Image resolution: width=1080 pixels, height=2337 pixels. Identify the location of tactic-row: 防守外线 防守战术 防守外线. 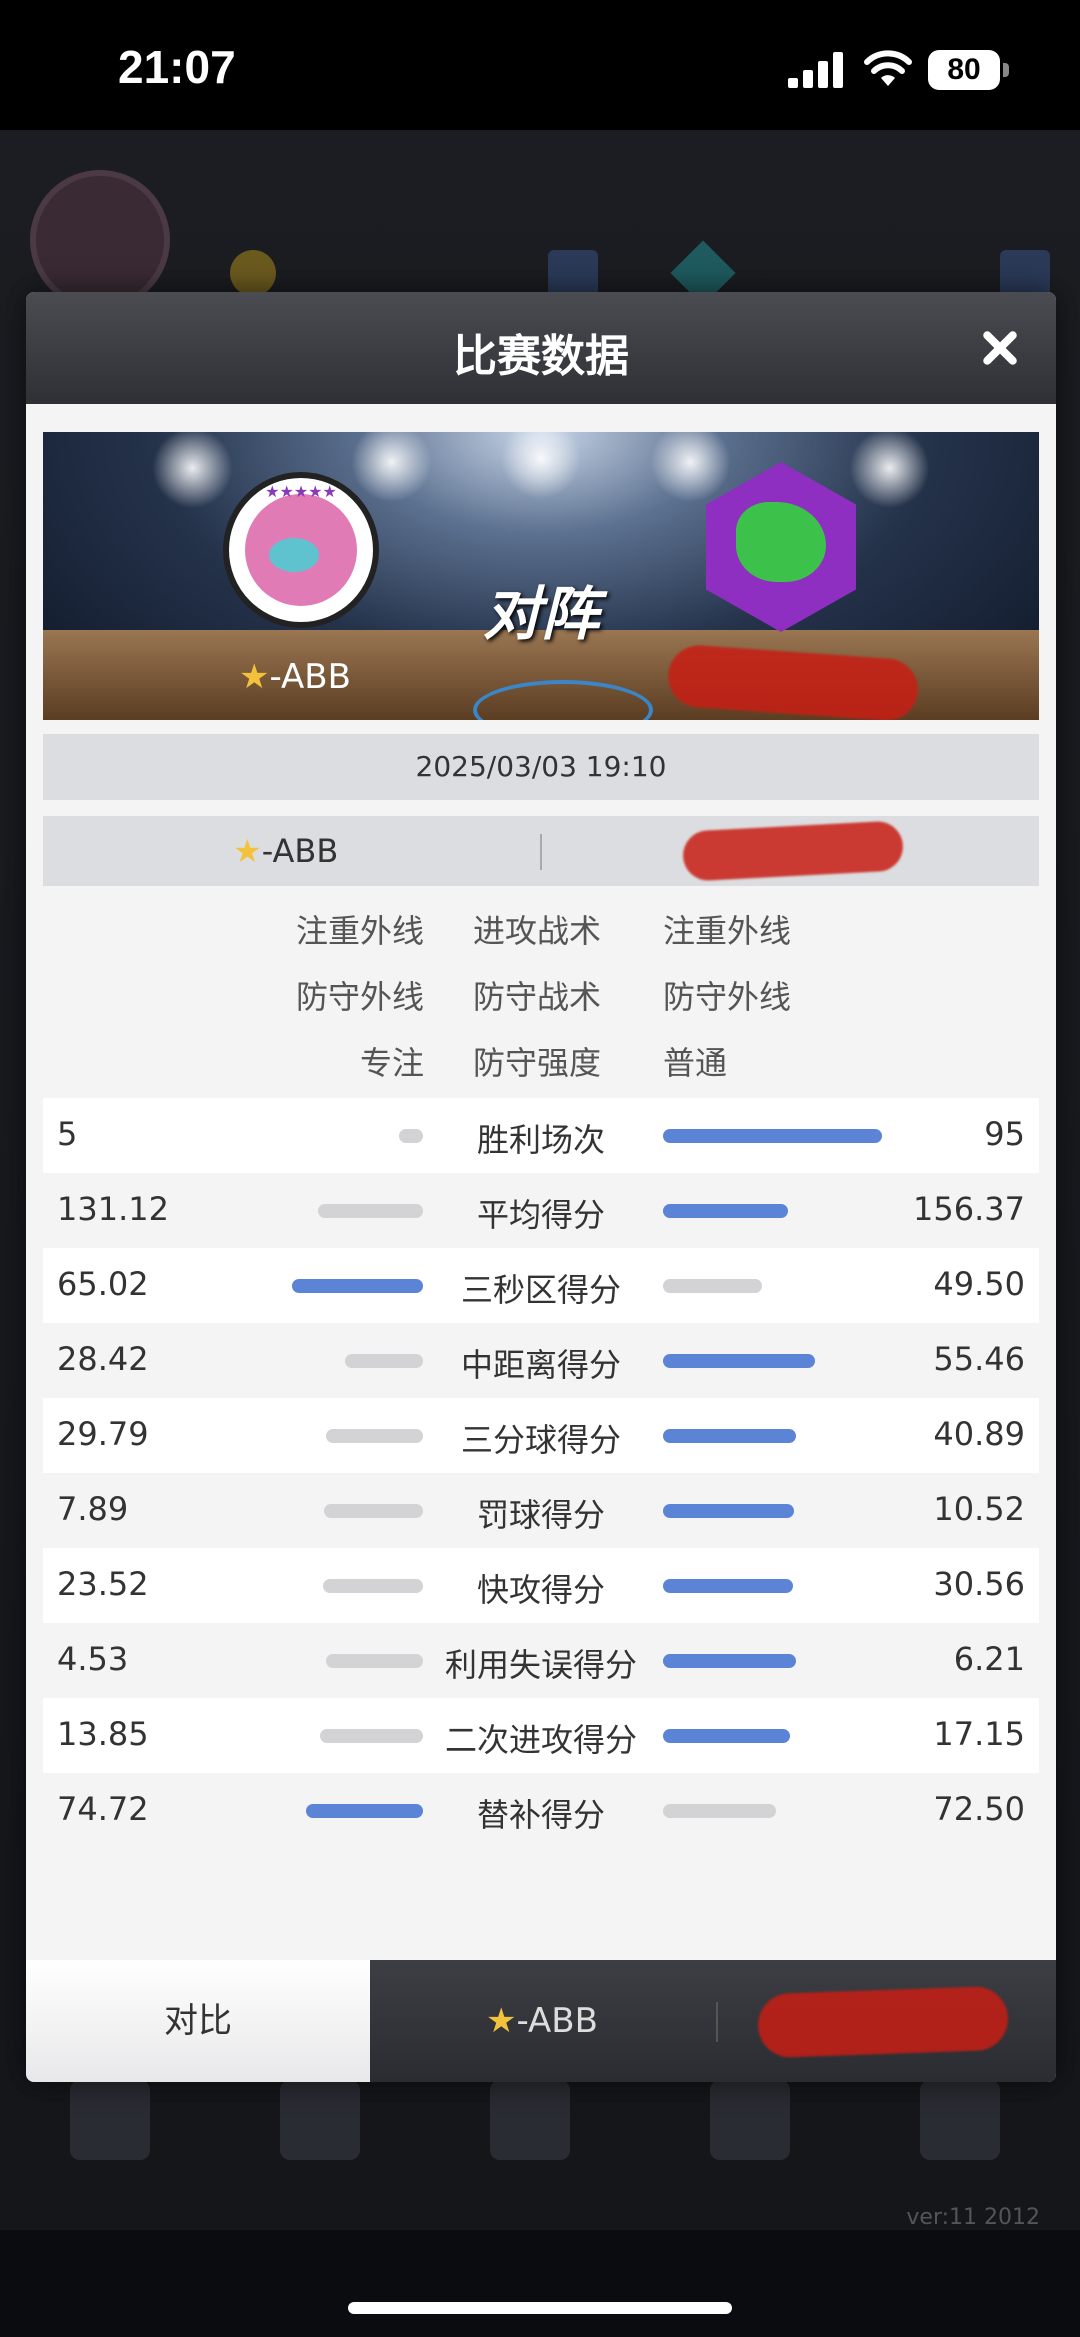
(543, 997).